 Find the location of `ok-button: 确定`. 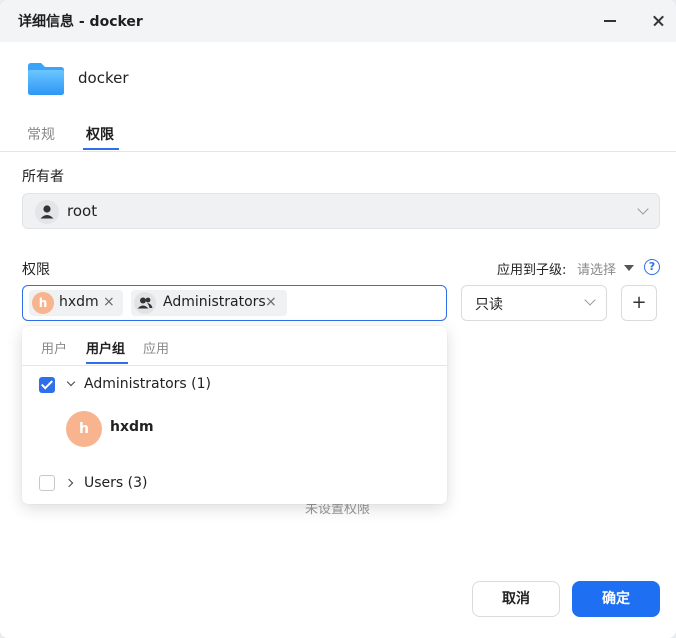

ok-button: 确定 is located at coordinates (616, 599).